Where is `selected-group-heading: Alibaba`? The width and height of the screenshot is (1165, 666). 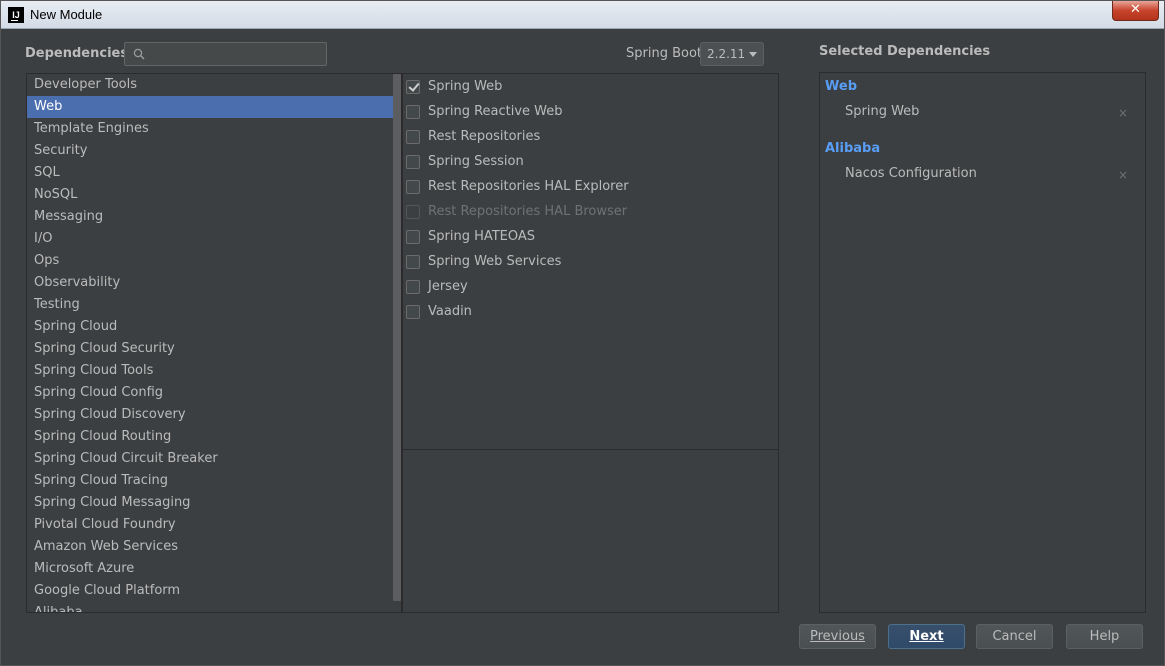
selected-group-heading: Alibaba is located at coordinates (853, 148).